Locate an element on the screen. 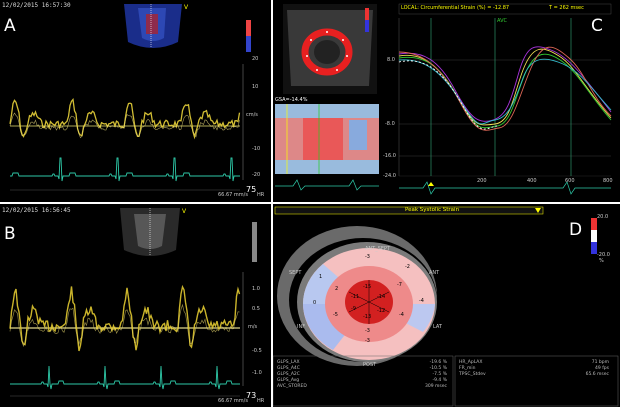 Image resolution: width=620 pixels, height=407 pixels. panel-a-label: A is located at coordinates (10, 26).